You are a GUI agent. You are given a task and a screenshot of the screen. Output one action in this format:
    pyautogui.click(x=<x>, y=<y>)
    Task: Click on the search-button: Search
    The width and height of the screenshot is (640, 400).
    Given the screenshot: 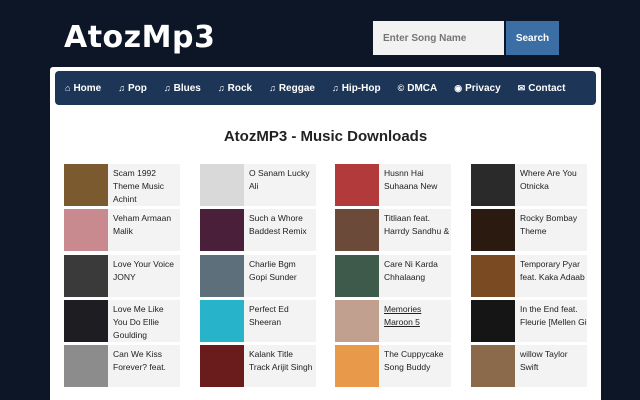 What is the action you would take?
    pyautogui.click(x=532, y=38)
    